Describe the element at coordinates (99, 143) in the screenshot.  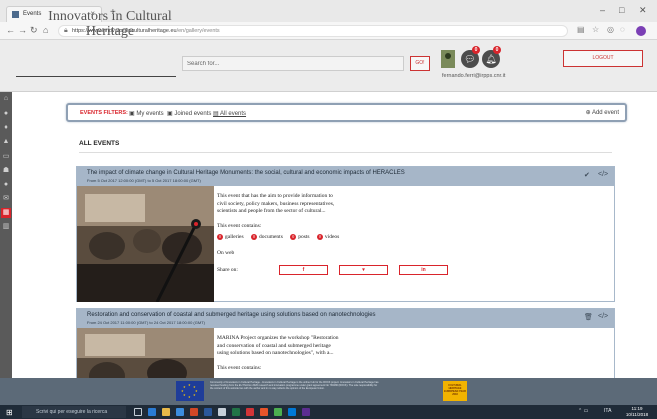
I see `section-title: ALL EVENTS` at that location.